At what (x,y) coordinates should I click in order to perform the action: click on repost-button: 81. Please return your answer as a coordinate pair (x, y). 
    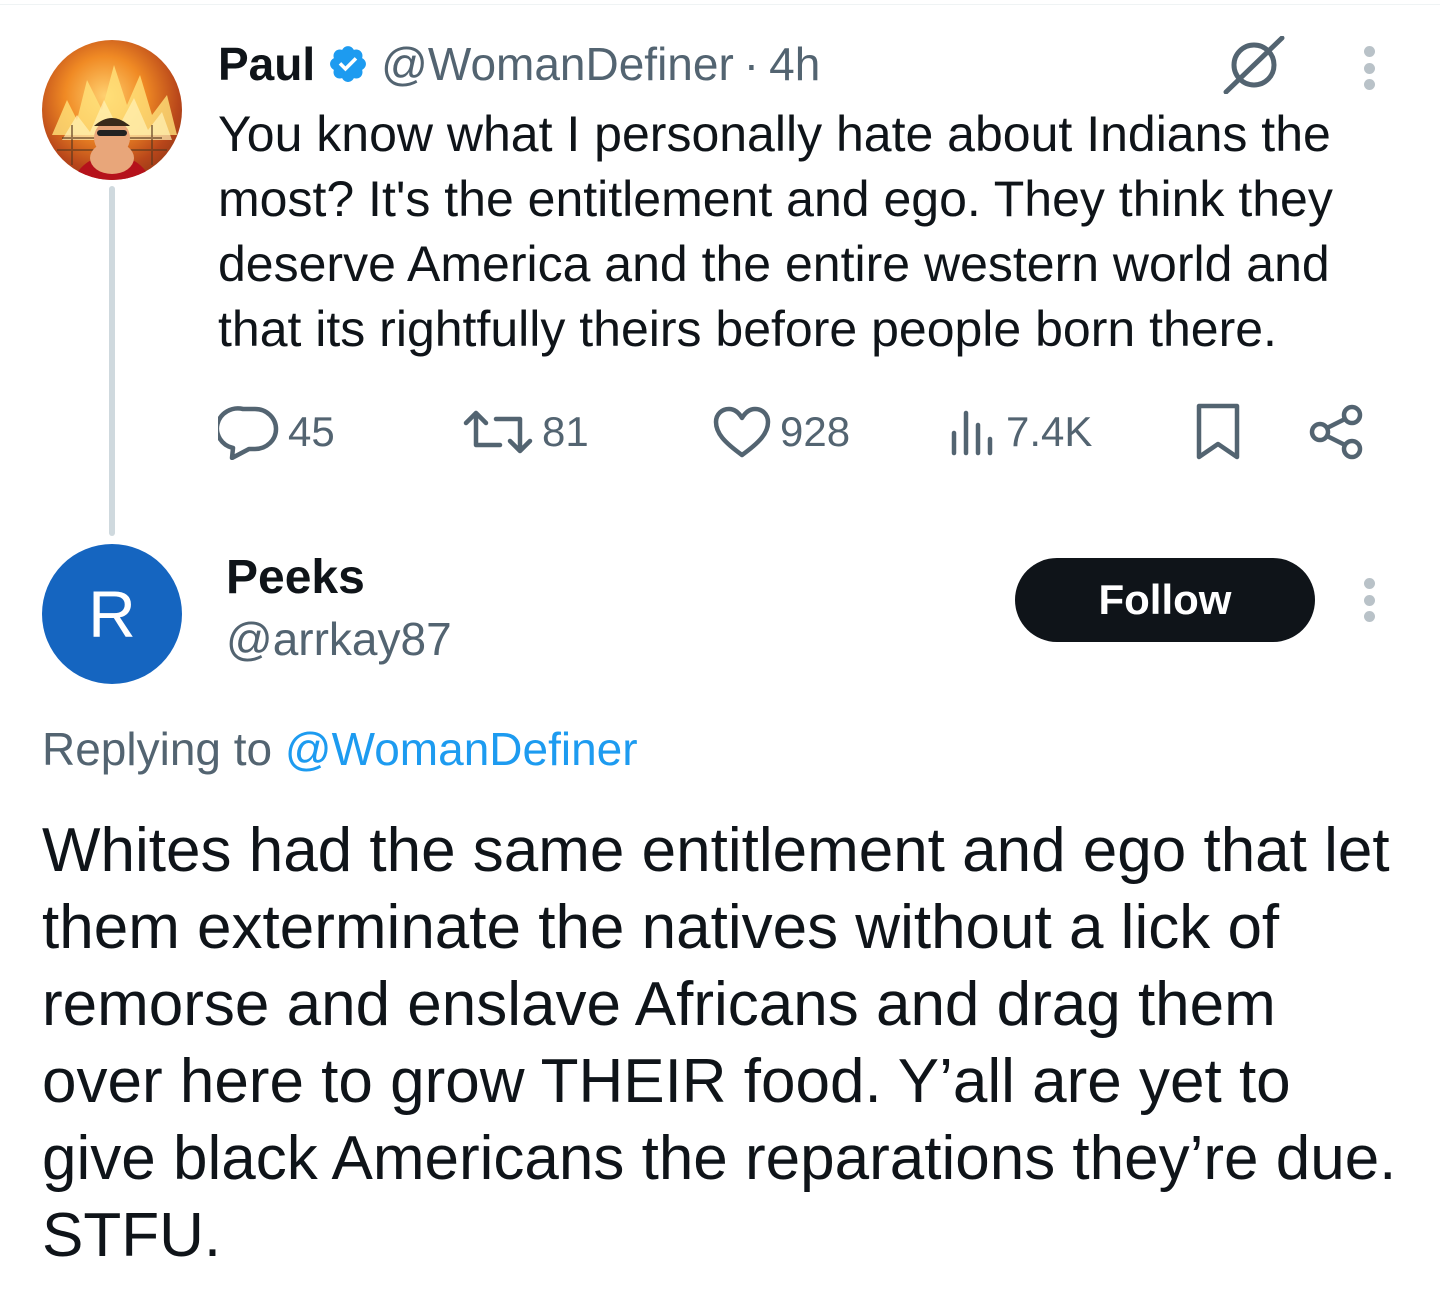
    Looking at the image, I should click on (525, 432).